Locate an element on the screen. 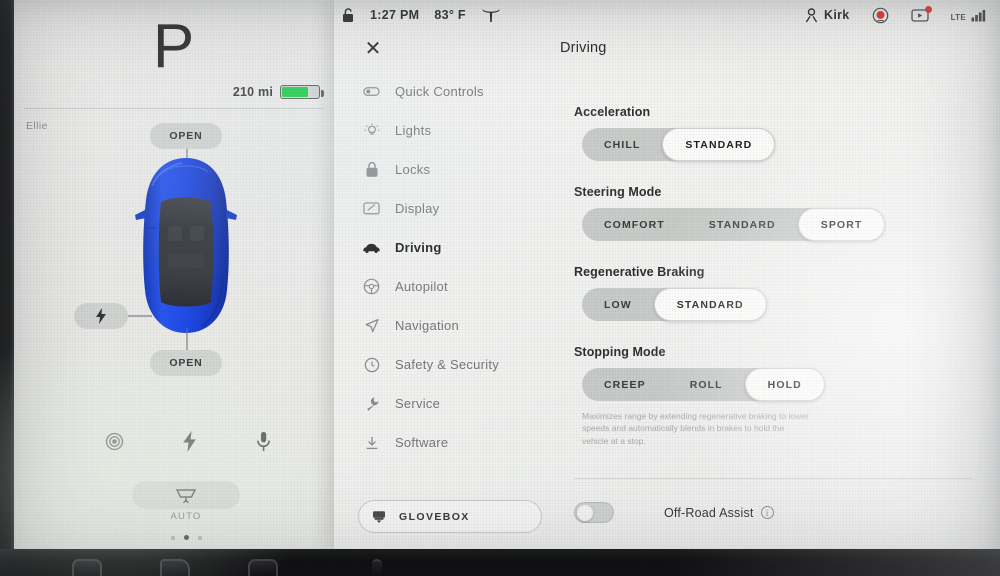 The width and height of the screenshot is (1000, 576). steering-mode-segmented-control: COMFORT STANDARD SPORT is located at coordinates (734, 224).